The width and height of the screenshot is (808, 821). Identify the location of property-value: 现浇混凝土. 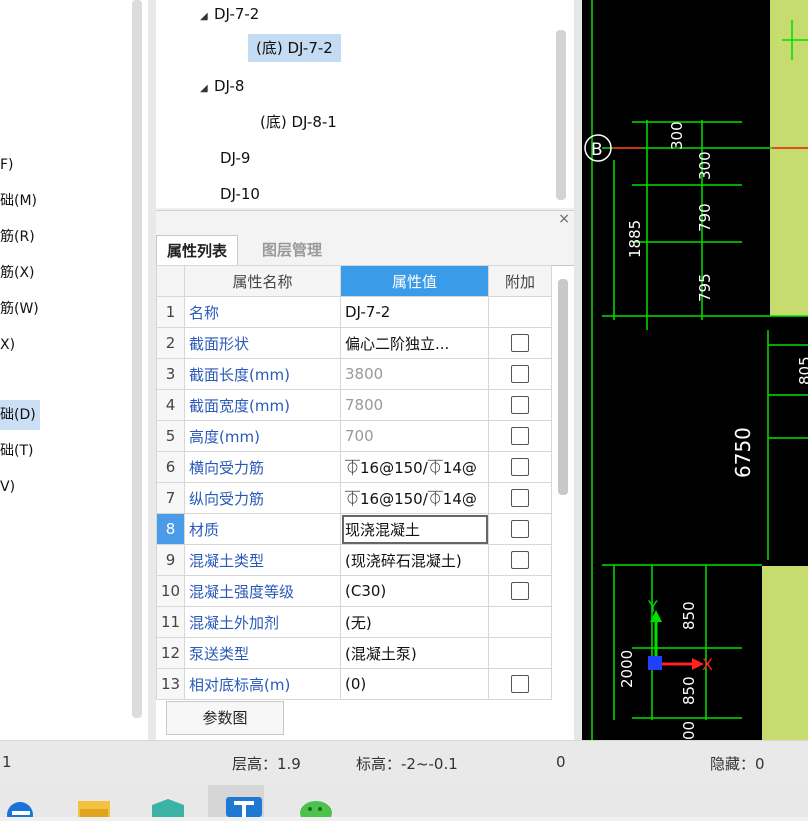
(414, 529).